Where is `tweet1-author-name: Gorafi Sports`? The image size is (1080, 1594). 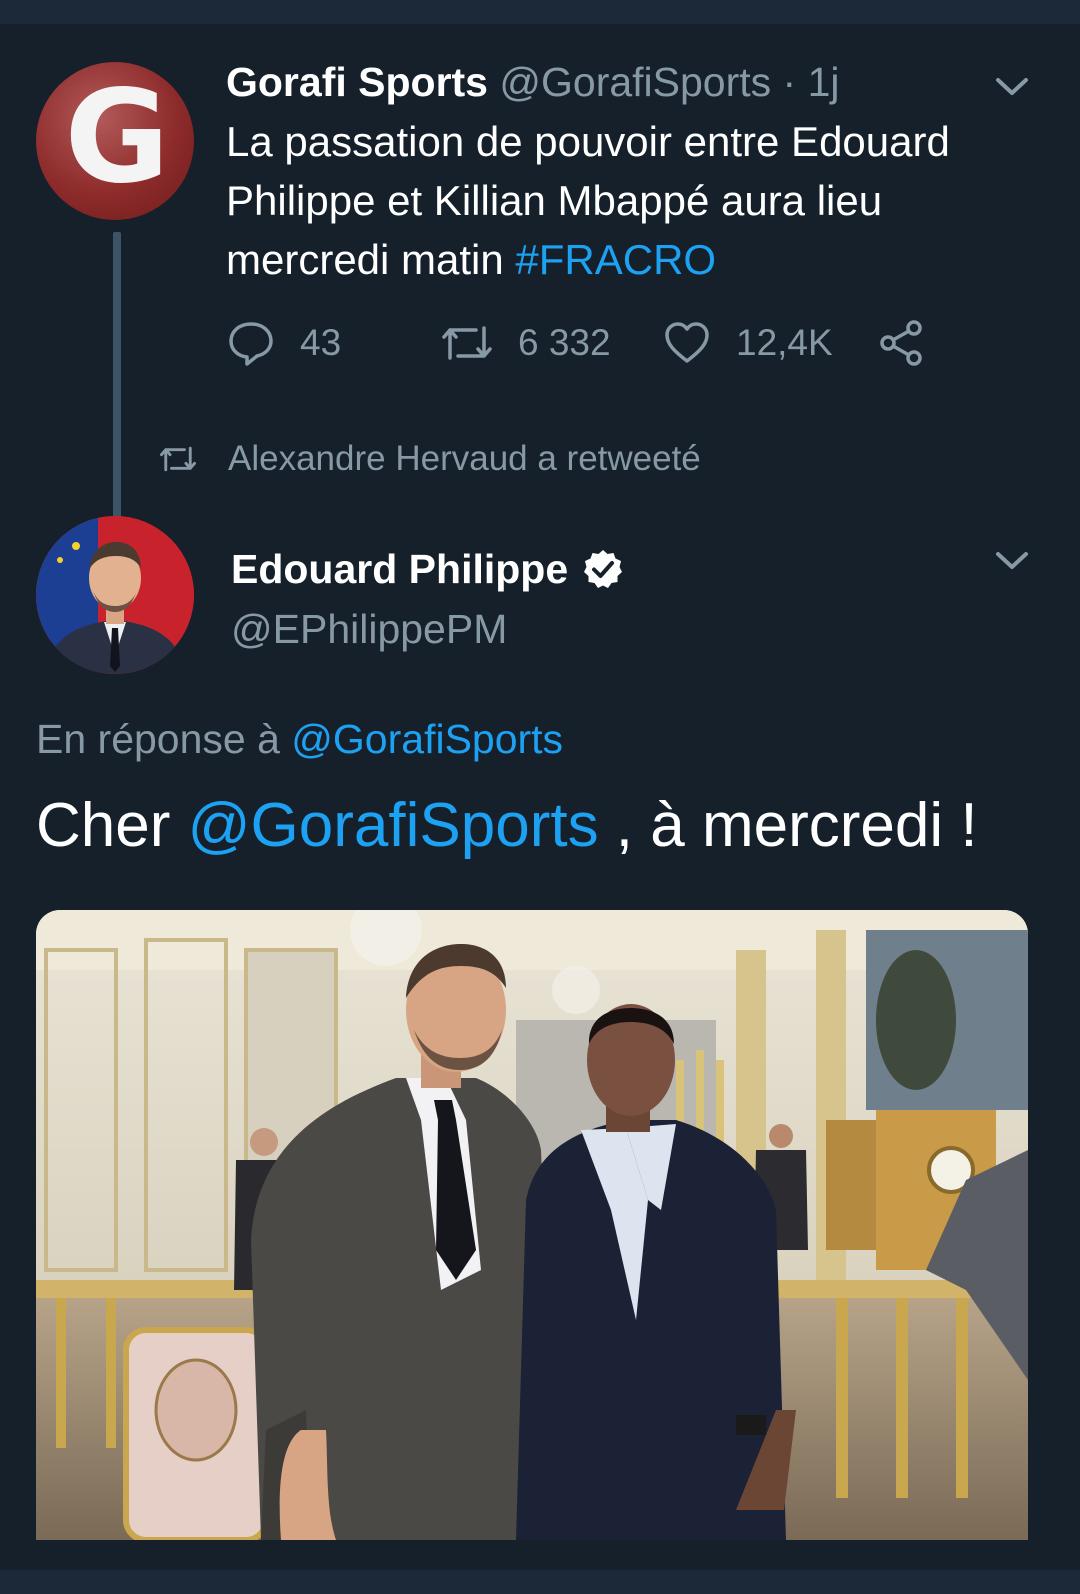
tweet1-author-name: Gorafi Sports is located at coordinates (357, 82).